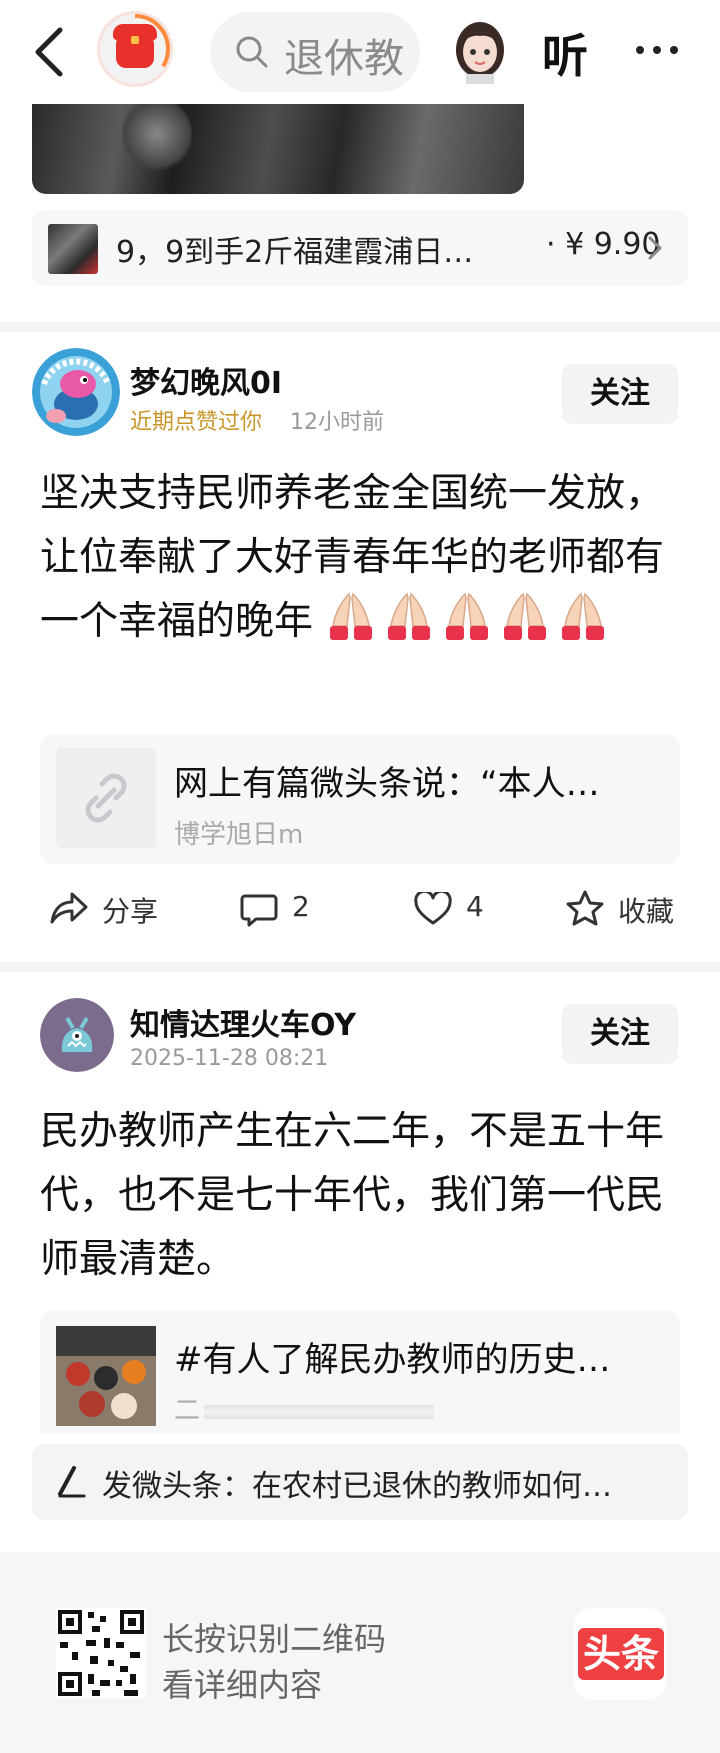  Describe the element at coordinates (475, 906) in the screenshot. I see `like-count: 4` at that location.